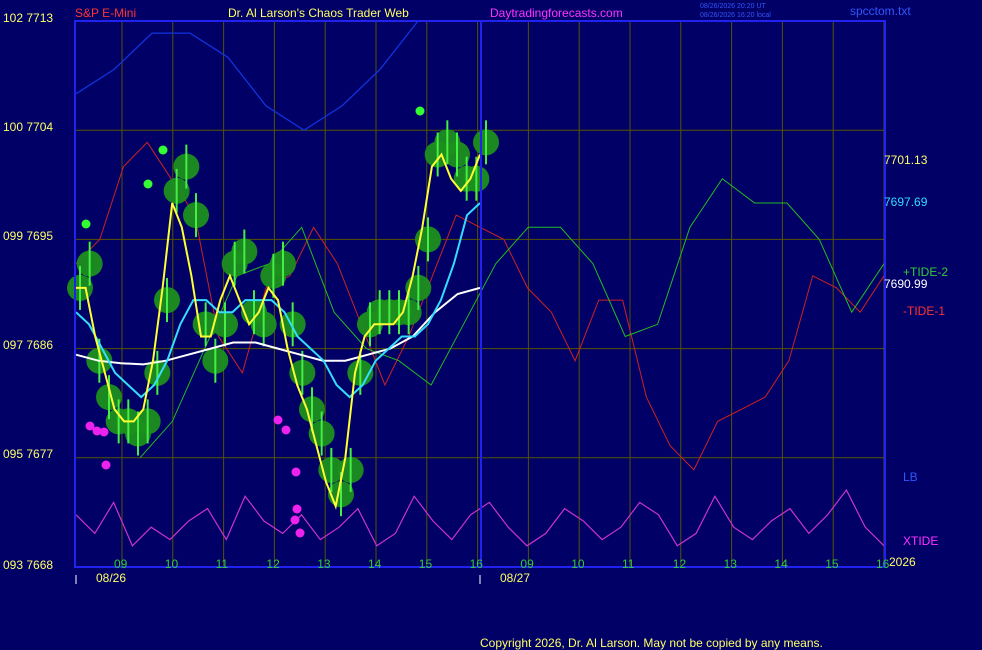 This screenshot has width=982, height=650. I want to click on right-value-2: 7697.69, so click(906, 202).